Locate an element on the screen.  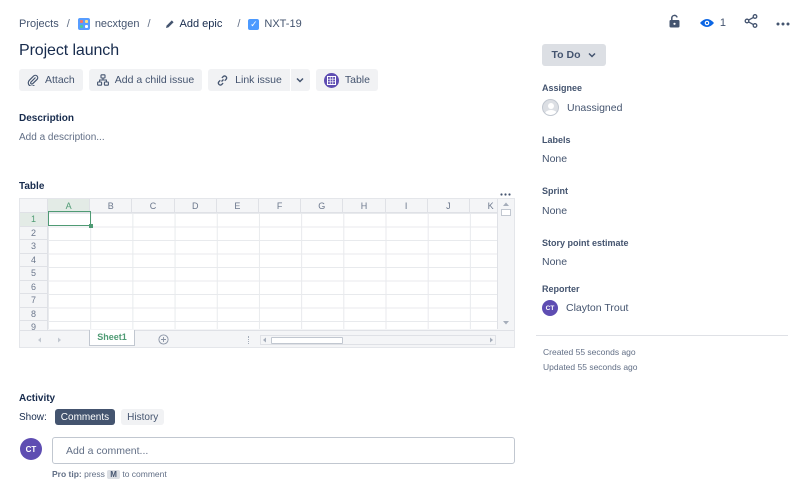
add-epic-button: Add epic is located at coordinates (194, 24).